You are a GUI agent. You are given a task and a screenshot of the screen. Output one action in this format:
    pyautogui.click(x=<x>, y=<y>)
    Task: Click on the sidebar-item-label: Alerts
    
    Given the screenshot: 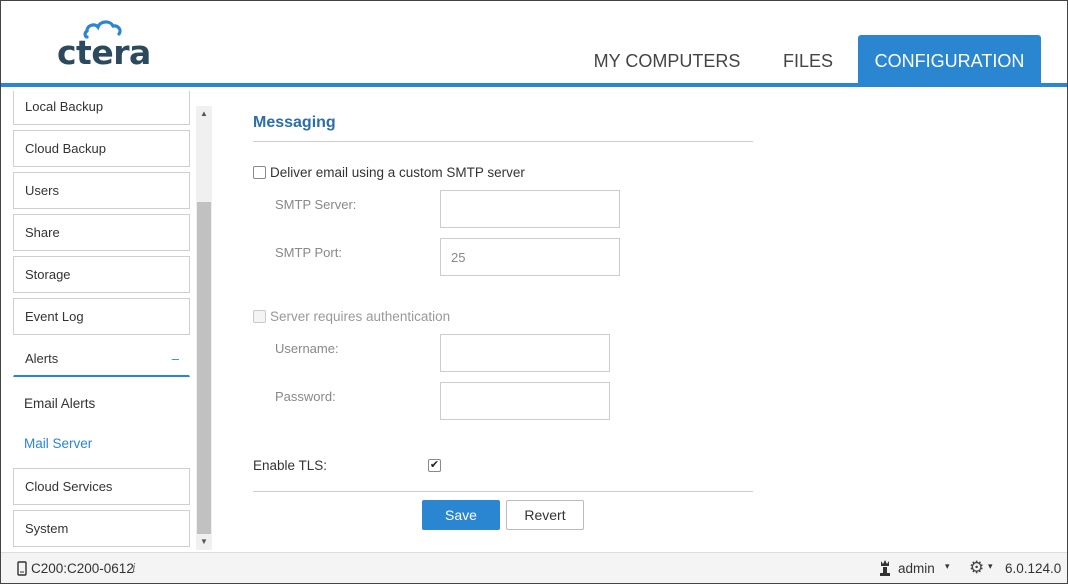 What is the action you would take?
    pyautogui.click(x=42, y=358)
    